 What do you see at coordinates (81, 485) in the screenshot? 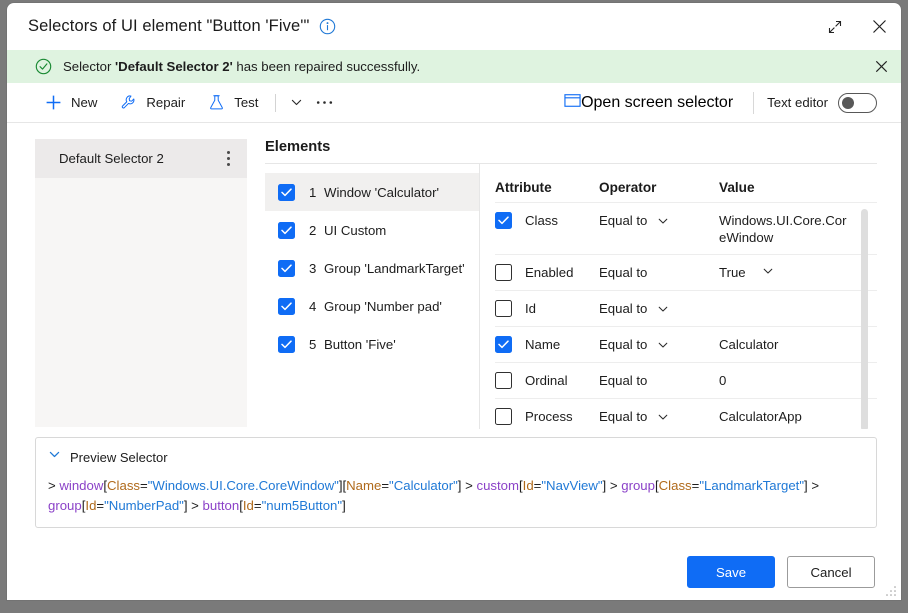
I see `selector-token-tag: window` at bounding box center [81, 485].